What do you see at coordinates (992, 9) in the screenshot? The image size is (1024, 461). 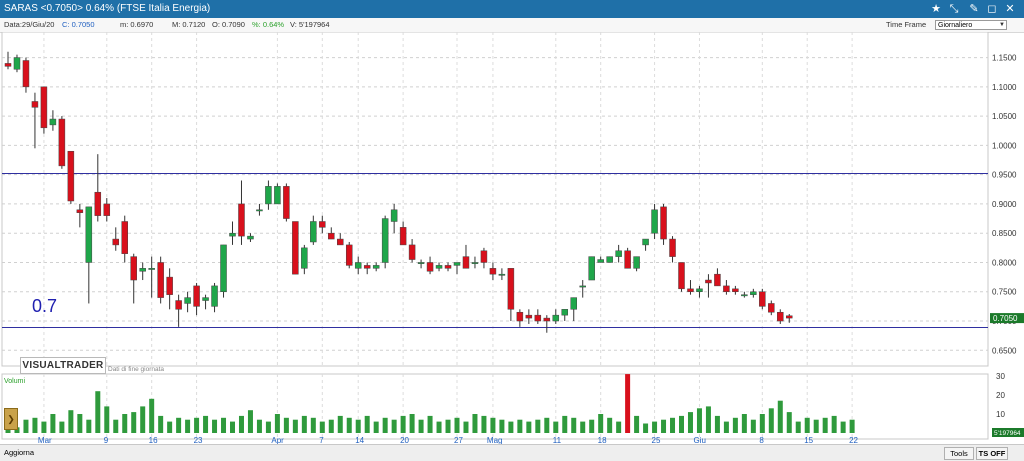 I see `restore-icon: ◻` at bounding box center [992, 9].